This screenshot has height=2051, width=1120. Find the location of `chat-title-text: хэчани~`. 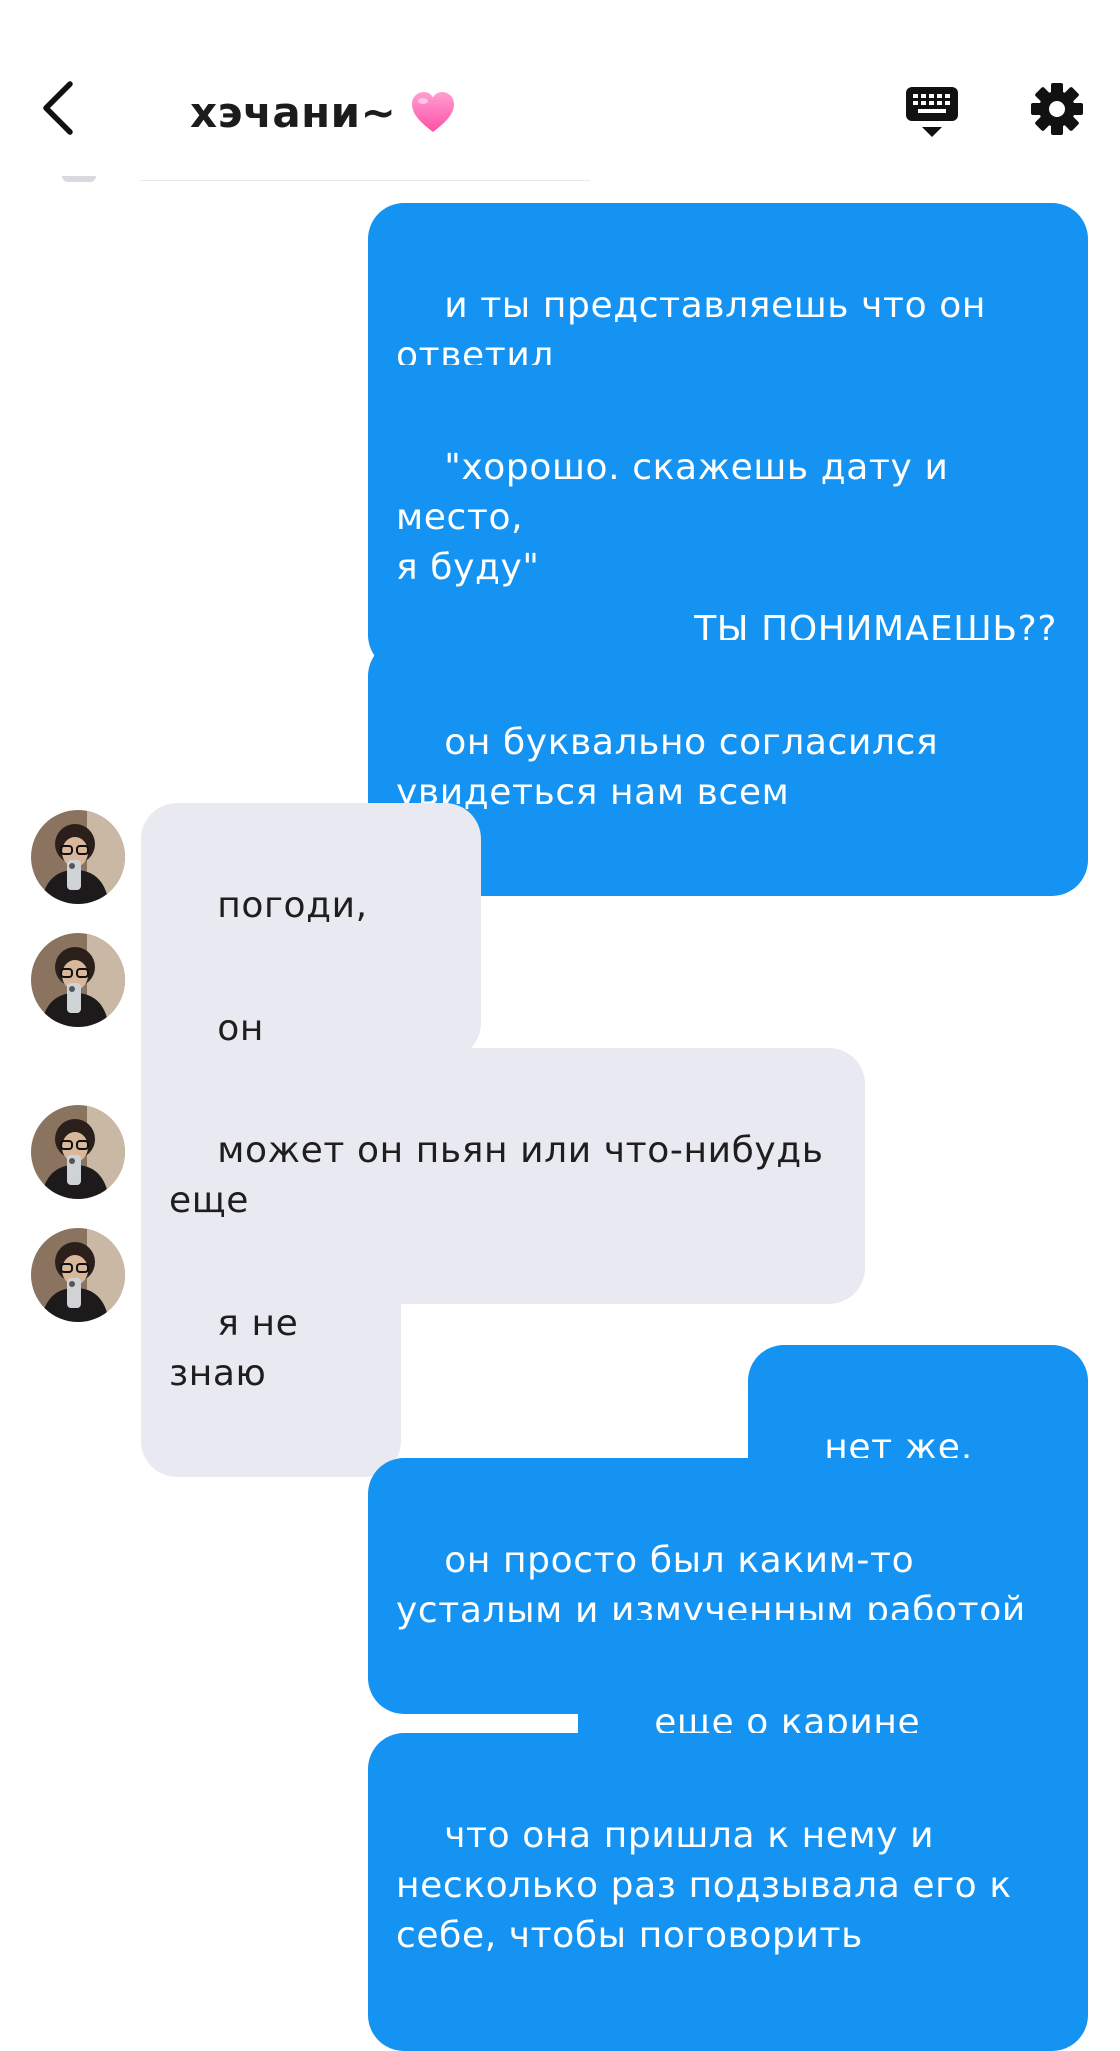

chat-title-text: хэчани~ is located at coordinates (293, 112).